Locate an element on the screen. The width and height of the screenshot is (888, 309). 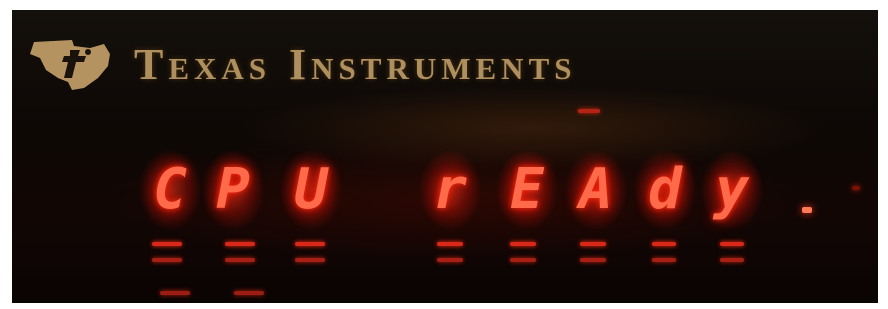
led-digit: d is located at coordinates (665, 189).